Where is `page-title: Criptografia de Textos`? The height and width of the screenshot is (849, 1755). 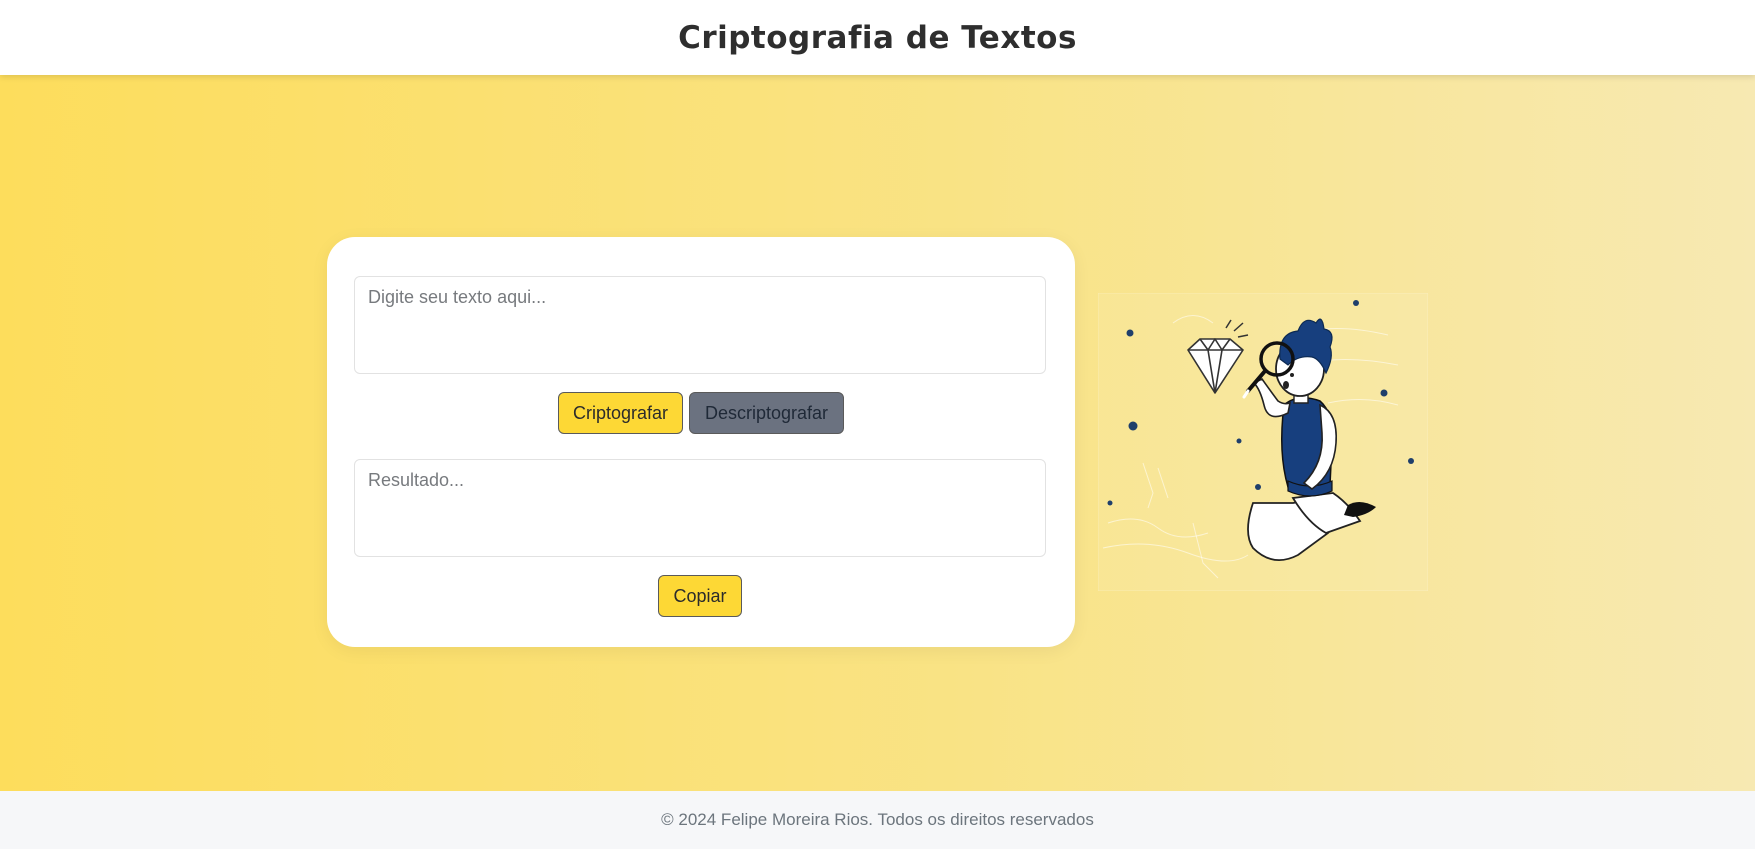
page-title: Criptografia de Textos is located at coordinates (877, 37).